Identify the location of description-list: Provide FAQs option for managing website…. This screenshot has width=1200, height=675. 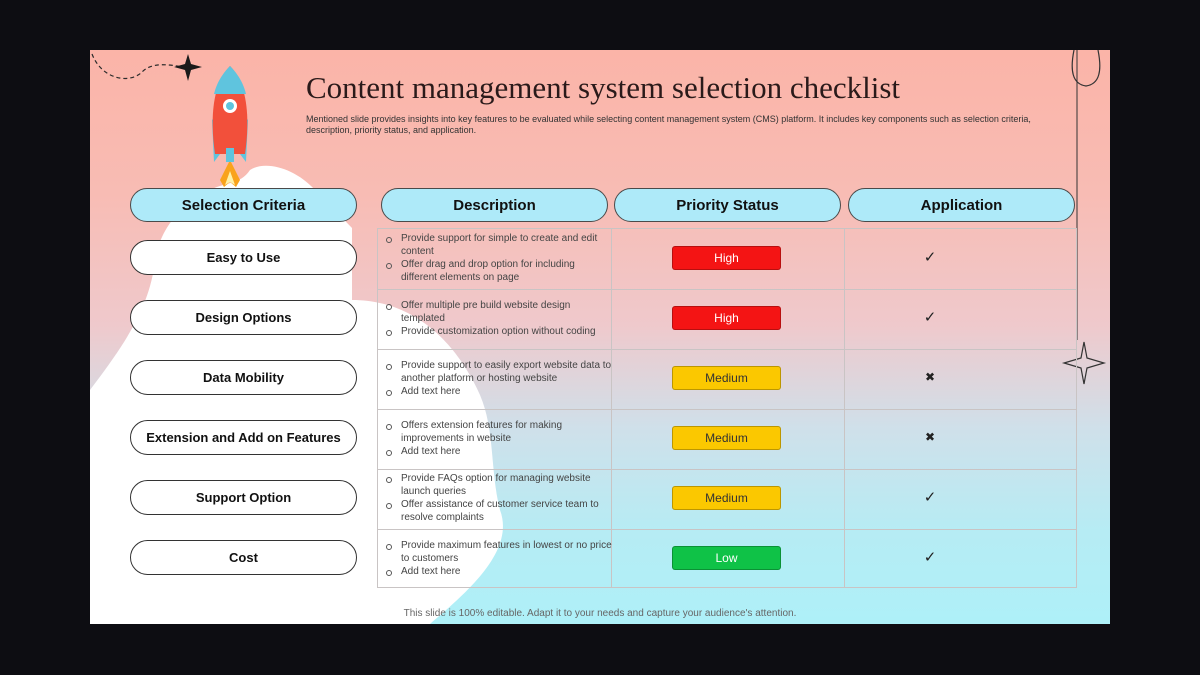
(497, 498).